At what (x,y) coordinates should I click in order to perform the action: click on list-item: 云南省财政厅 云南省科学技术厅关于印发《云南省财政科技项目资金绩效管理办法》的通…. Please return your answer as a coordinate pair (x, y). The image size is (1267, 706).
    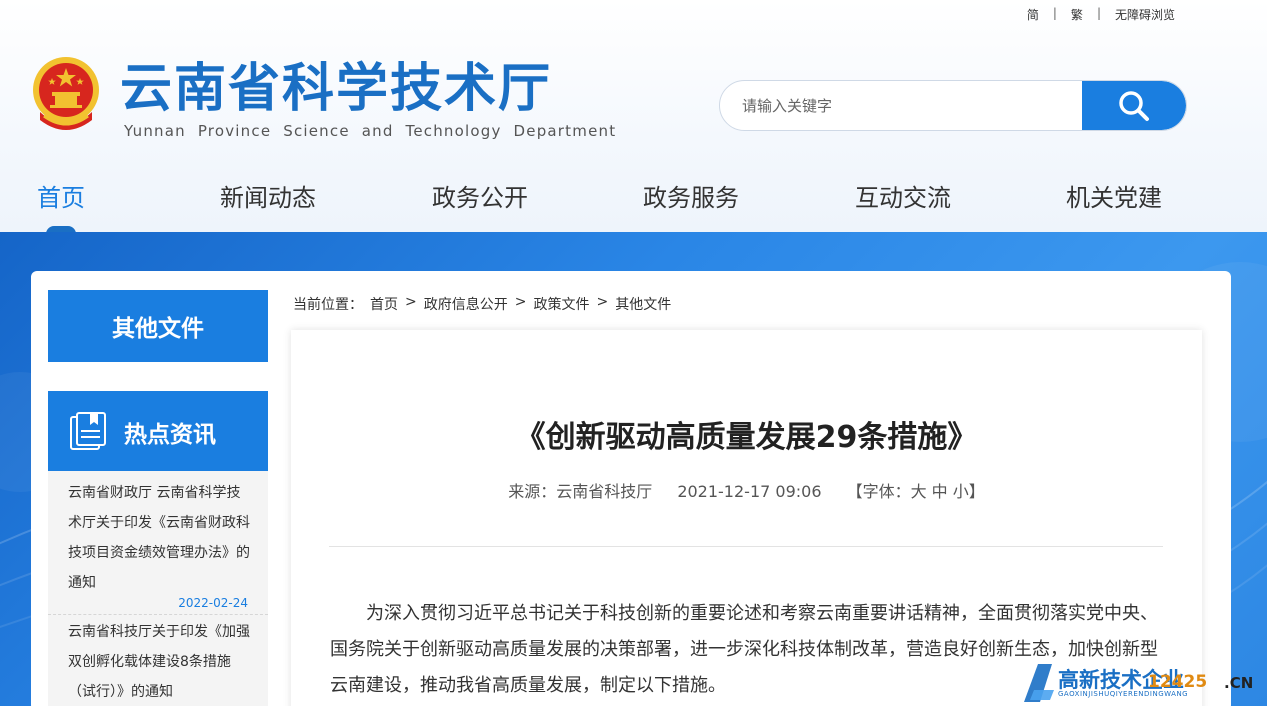
    Looking at the image, I should click on (161, 538).